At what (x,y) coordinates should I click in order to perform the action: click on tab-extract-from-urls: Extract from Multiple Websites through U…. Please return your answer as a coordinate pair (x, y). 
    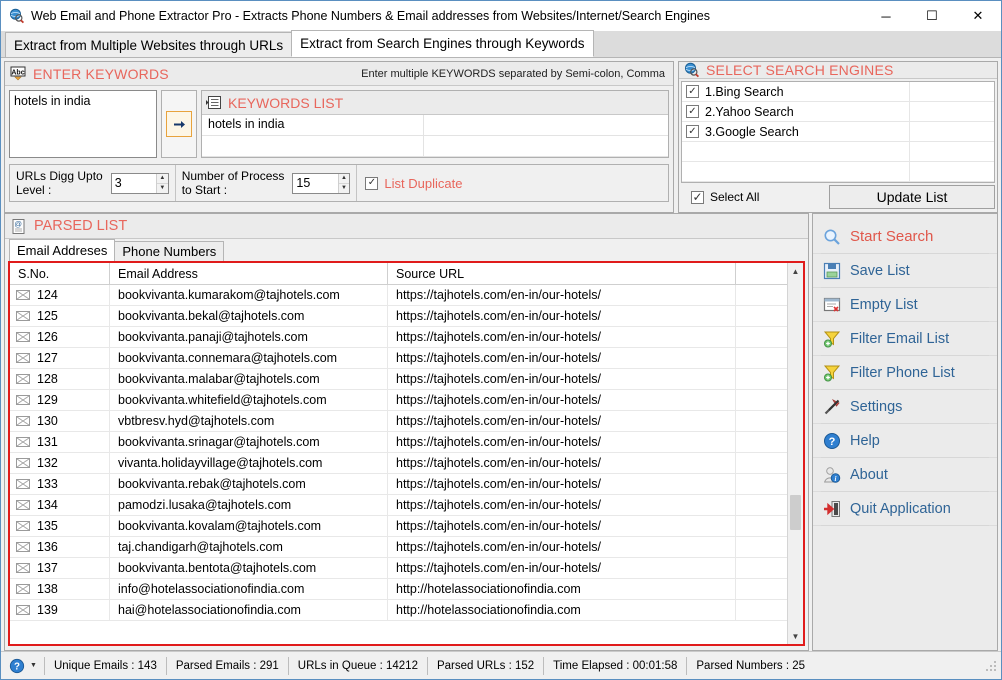
    Looking at the image, I should click on (149, 44).